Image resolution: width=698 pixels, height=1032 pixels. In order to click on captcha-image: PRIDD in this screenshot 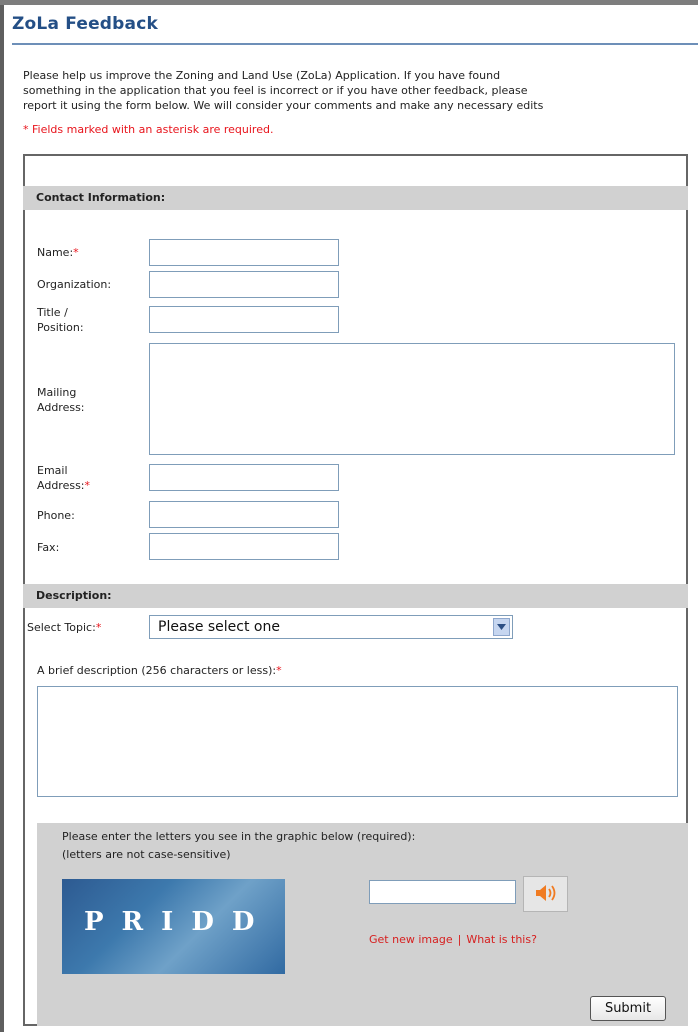, I will do `click(173, 926)`.